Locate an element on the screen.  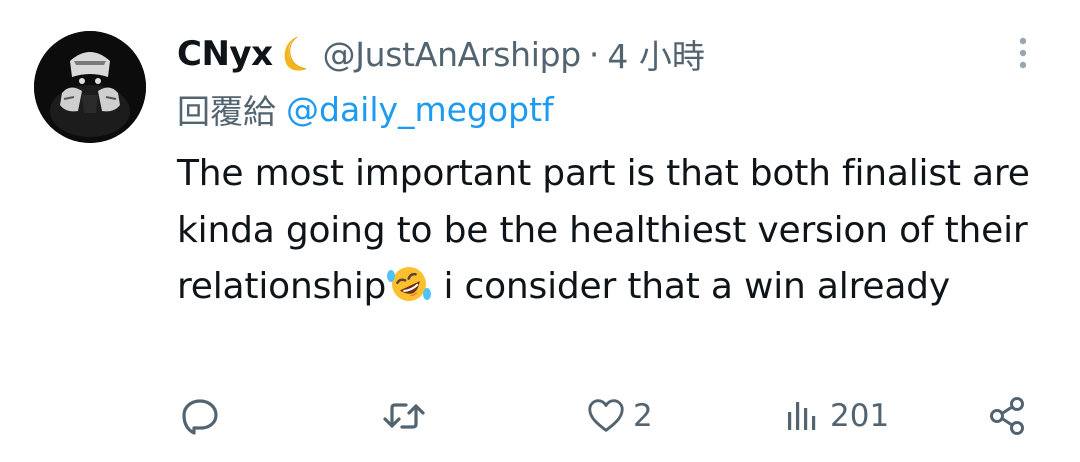
action-bar: 2 201 is located at coordinates (540, 416).